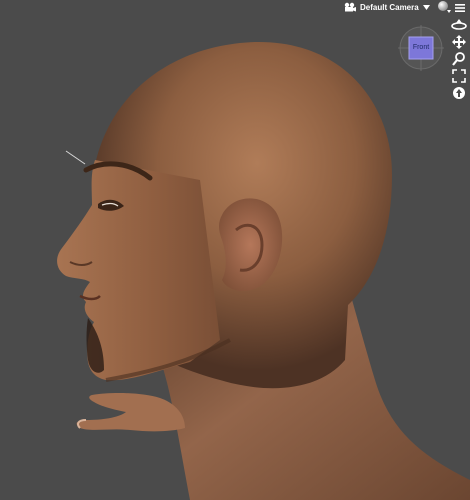 The height and width of the screenshot is (500, 470). I want to click on navigation-tools, so click(459, 59).